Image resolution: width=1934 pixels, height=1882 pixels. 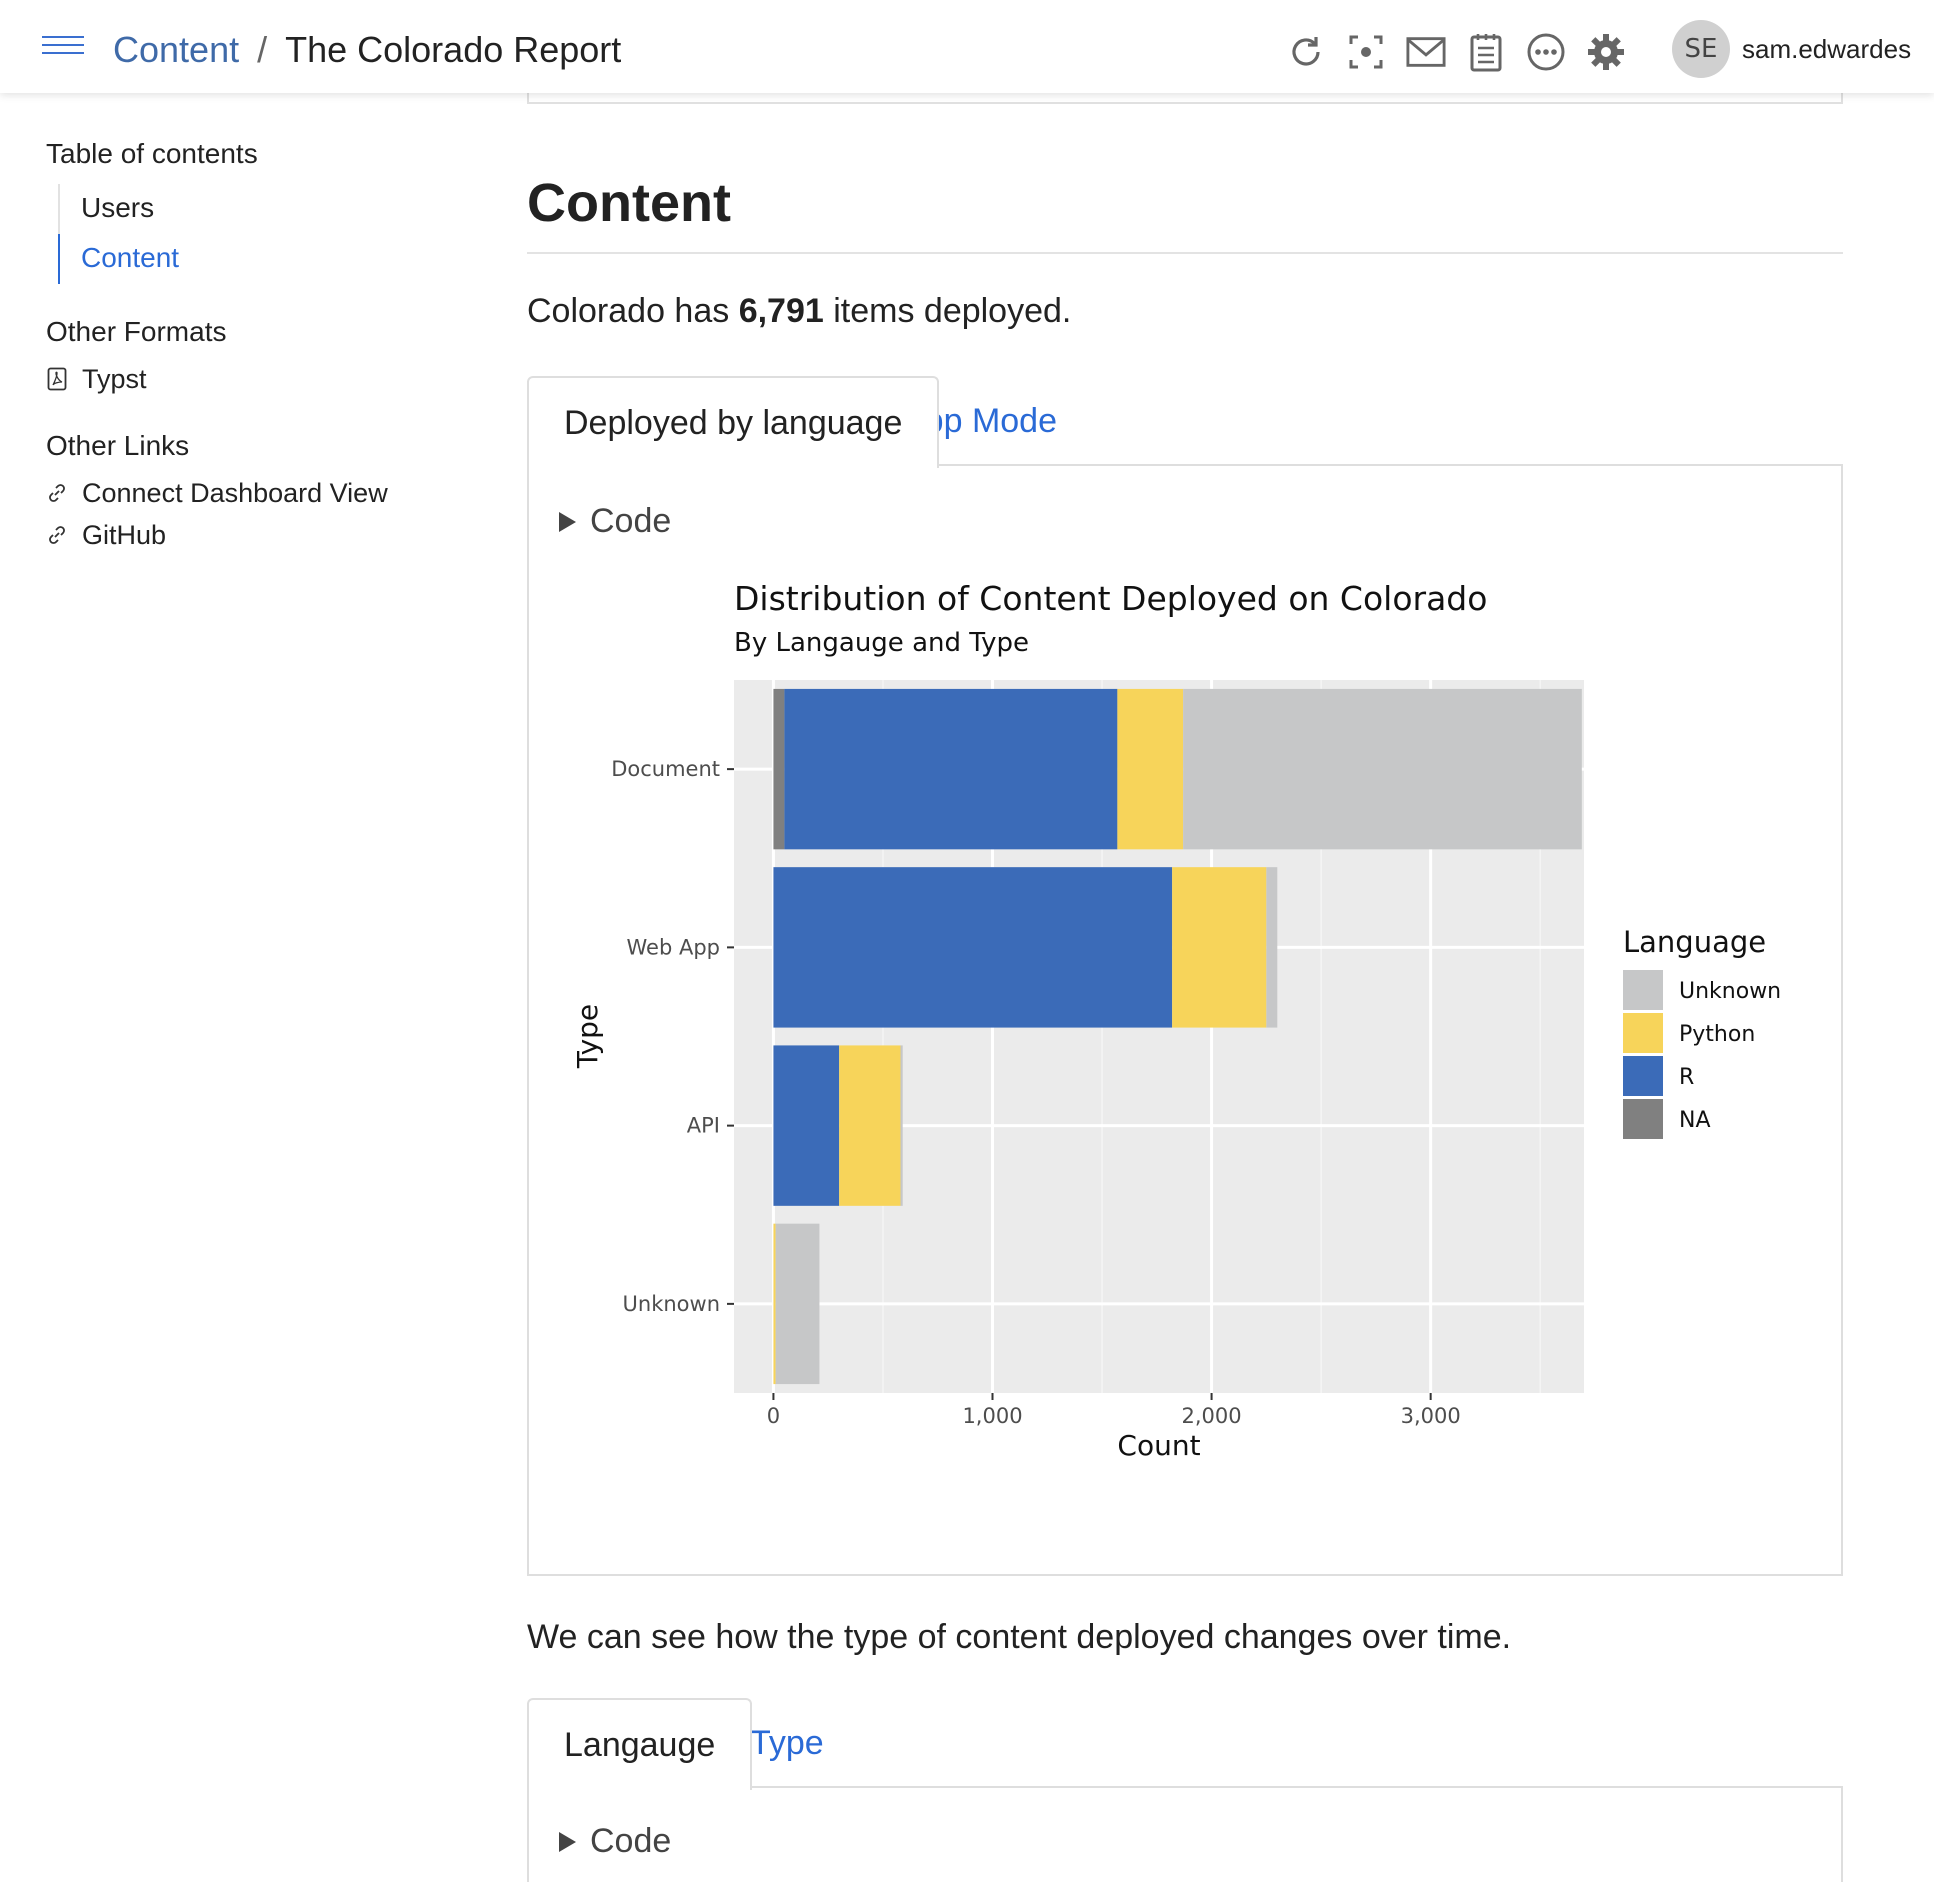 I want to click on y-axis: Document Web App API Unknown, so click(x=672, y=1036).